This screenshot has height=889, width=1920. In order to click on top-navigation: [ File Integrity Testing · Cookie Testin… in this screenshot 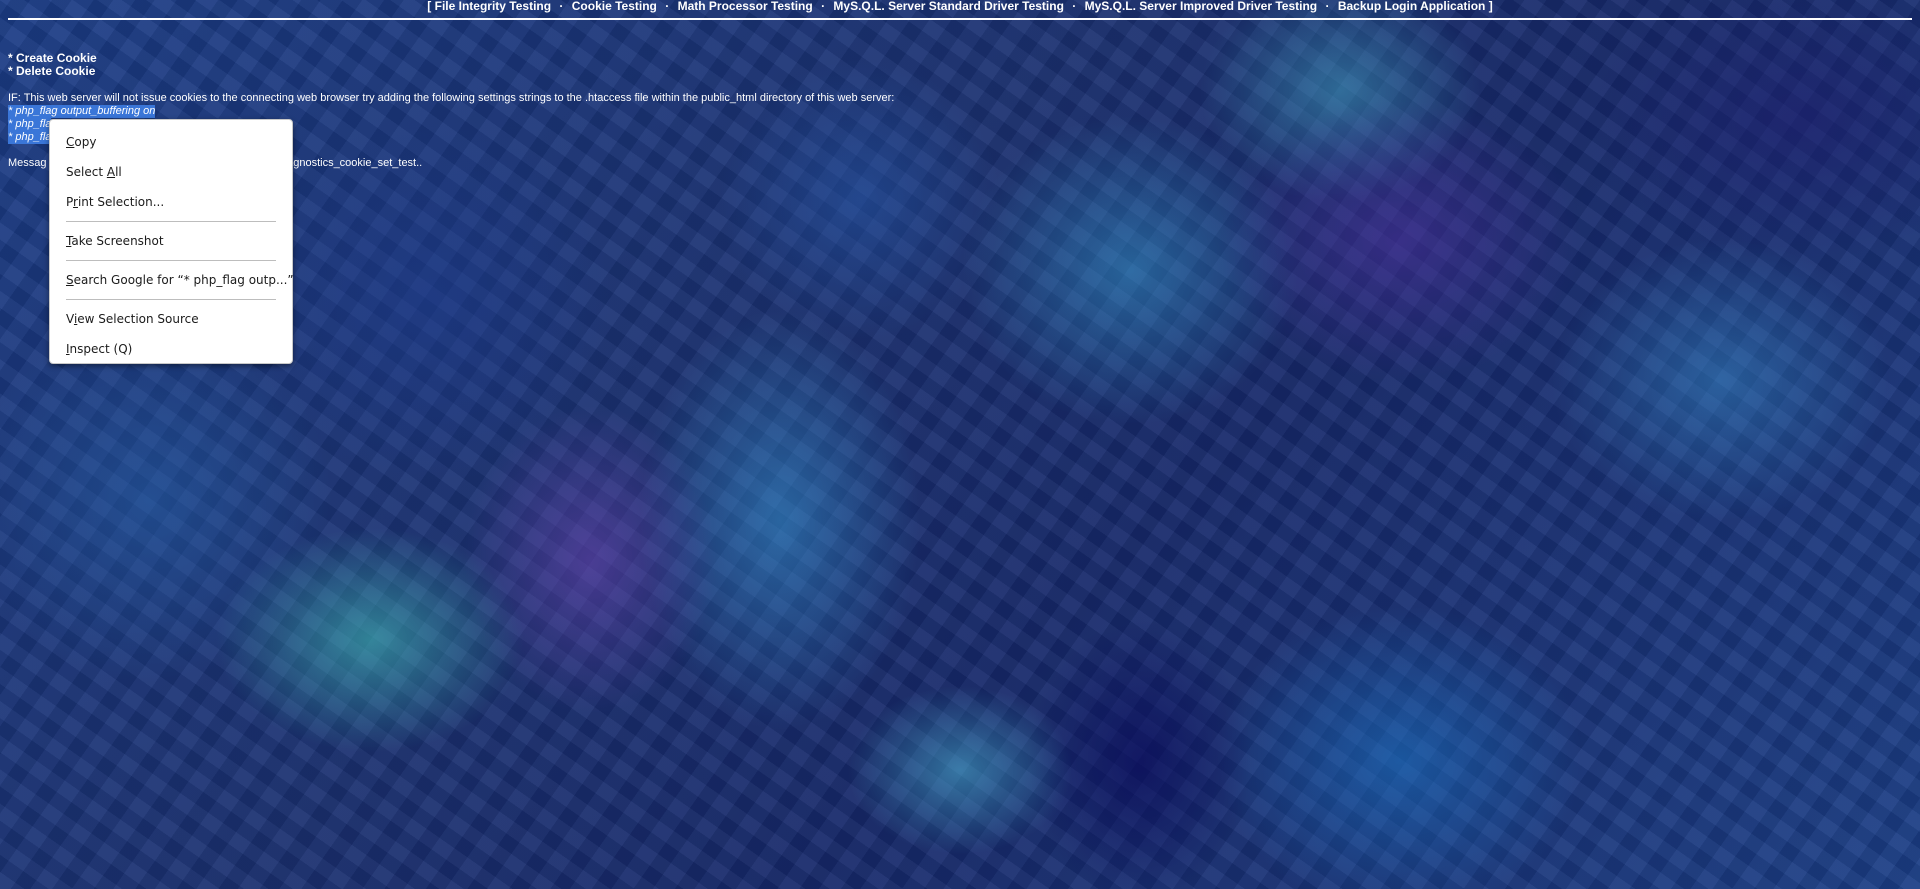, I will do `click(960, 10)`.